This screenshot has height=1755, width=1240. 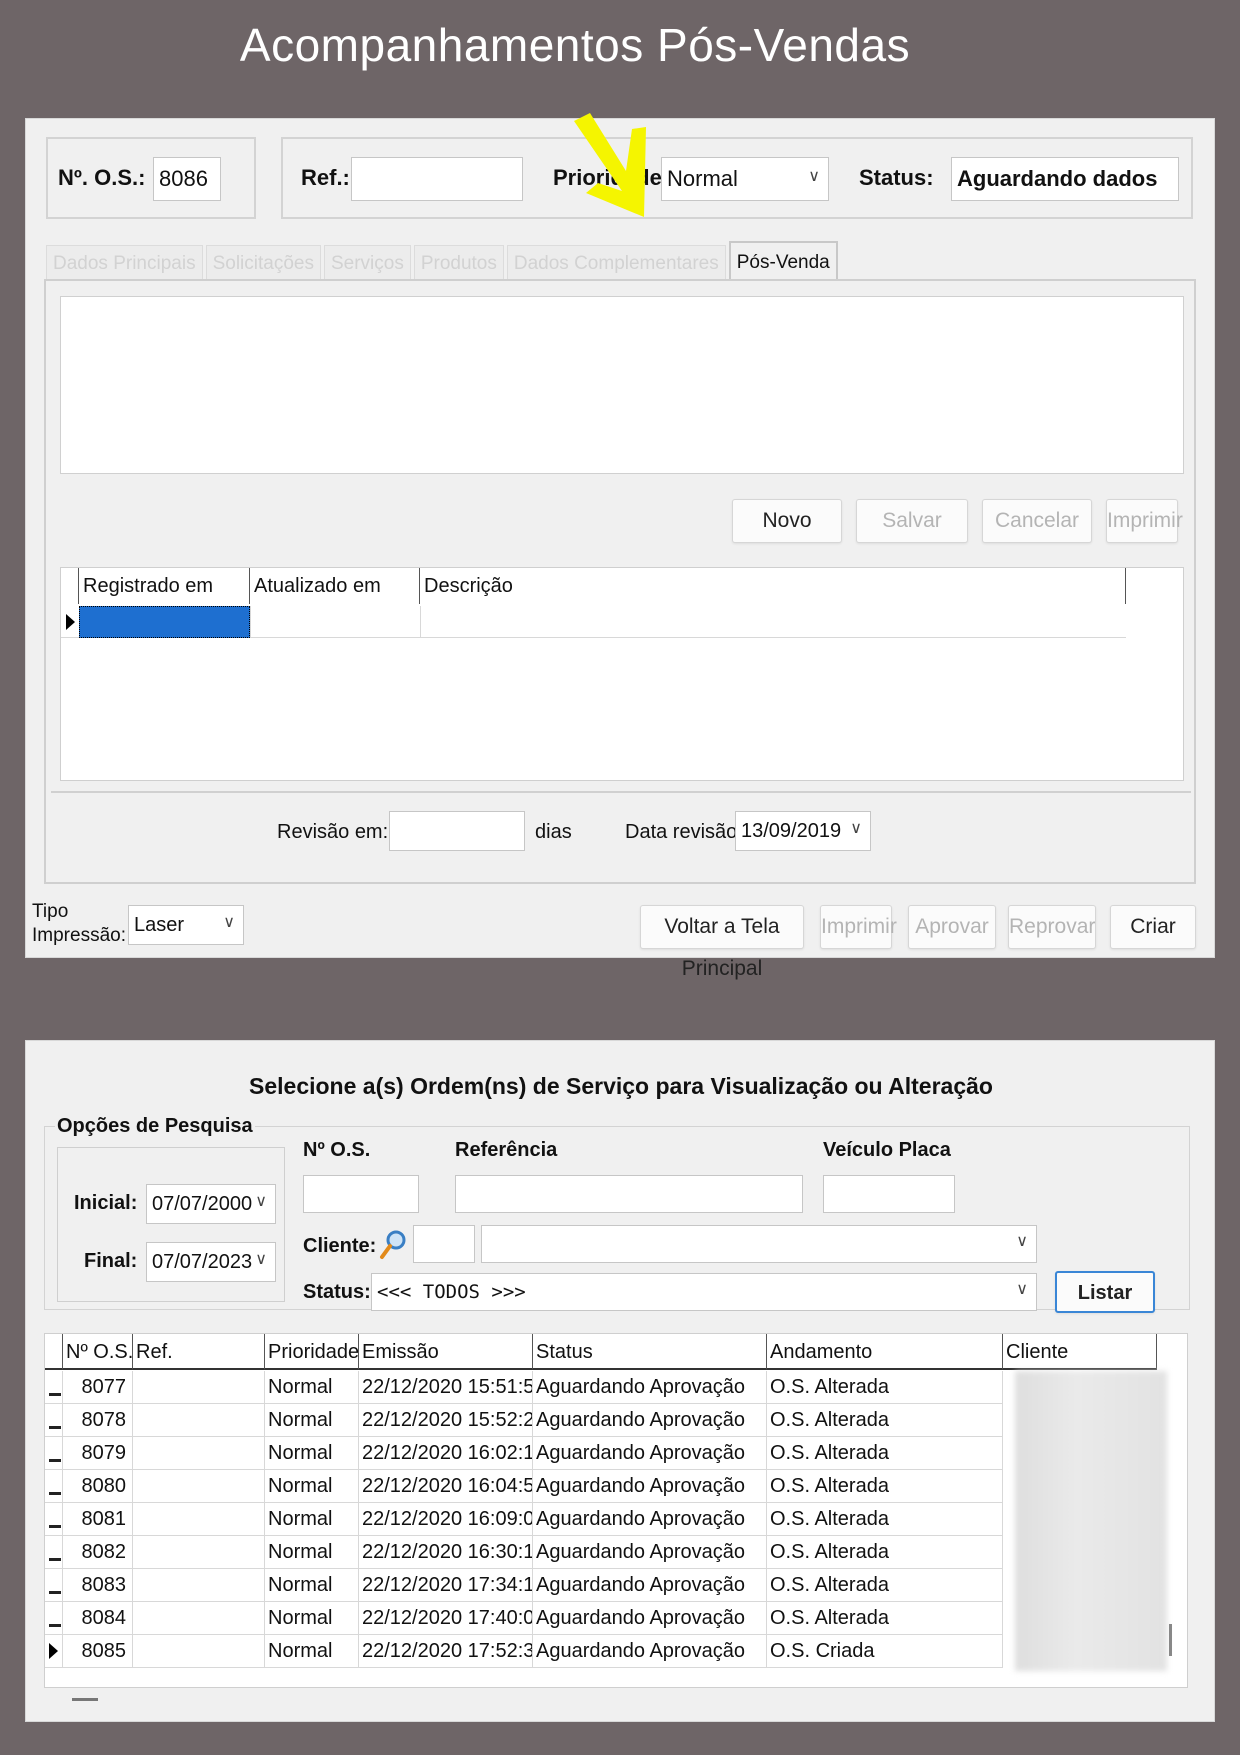 I want to click on tab-produtos: Produtos, so click(x=458, y=263).